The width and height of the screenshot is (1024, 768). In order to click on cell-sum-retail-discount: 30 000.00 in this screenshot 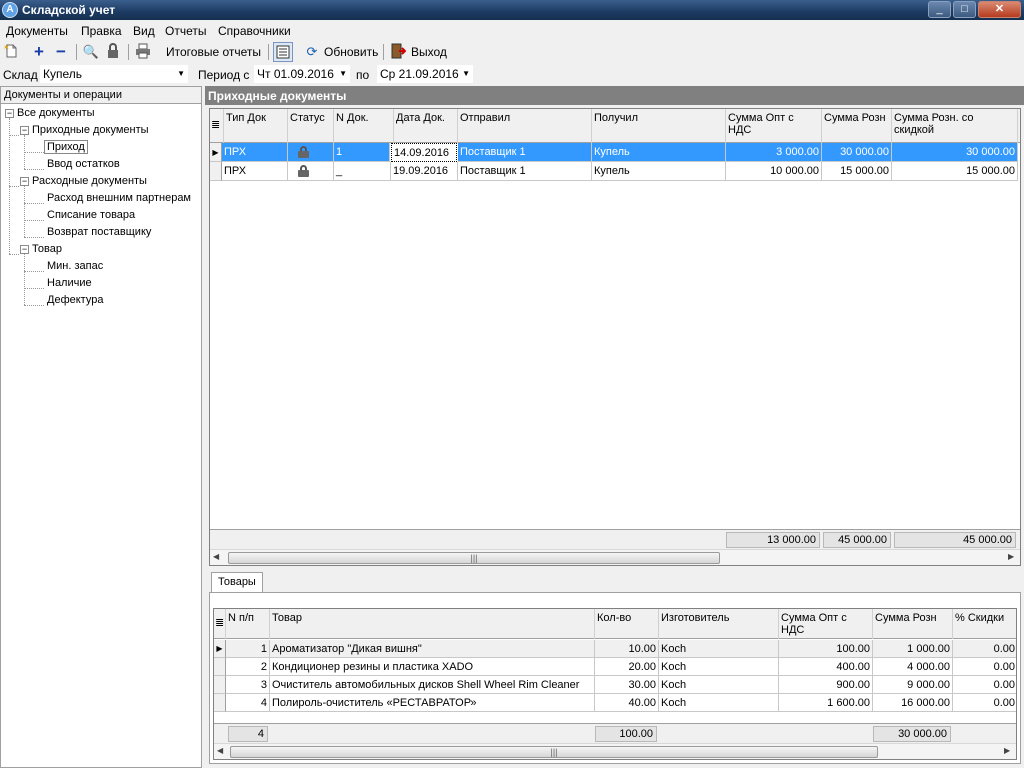, I will do `click(955, 152)`.